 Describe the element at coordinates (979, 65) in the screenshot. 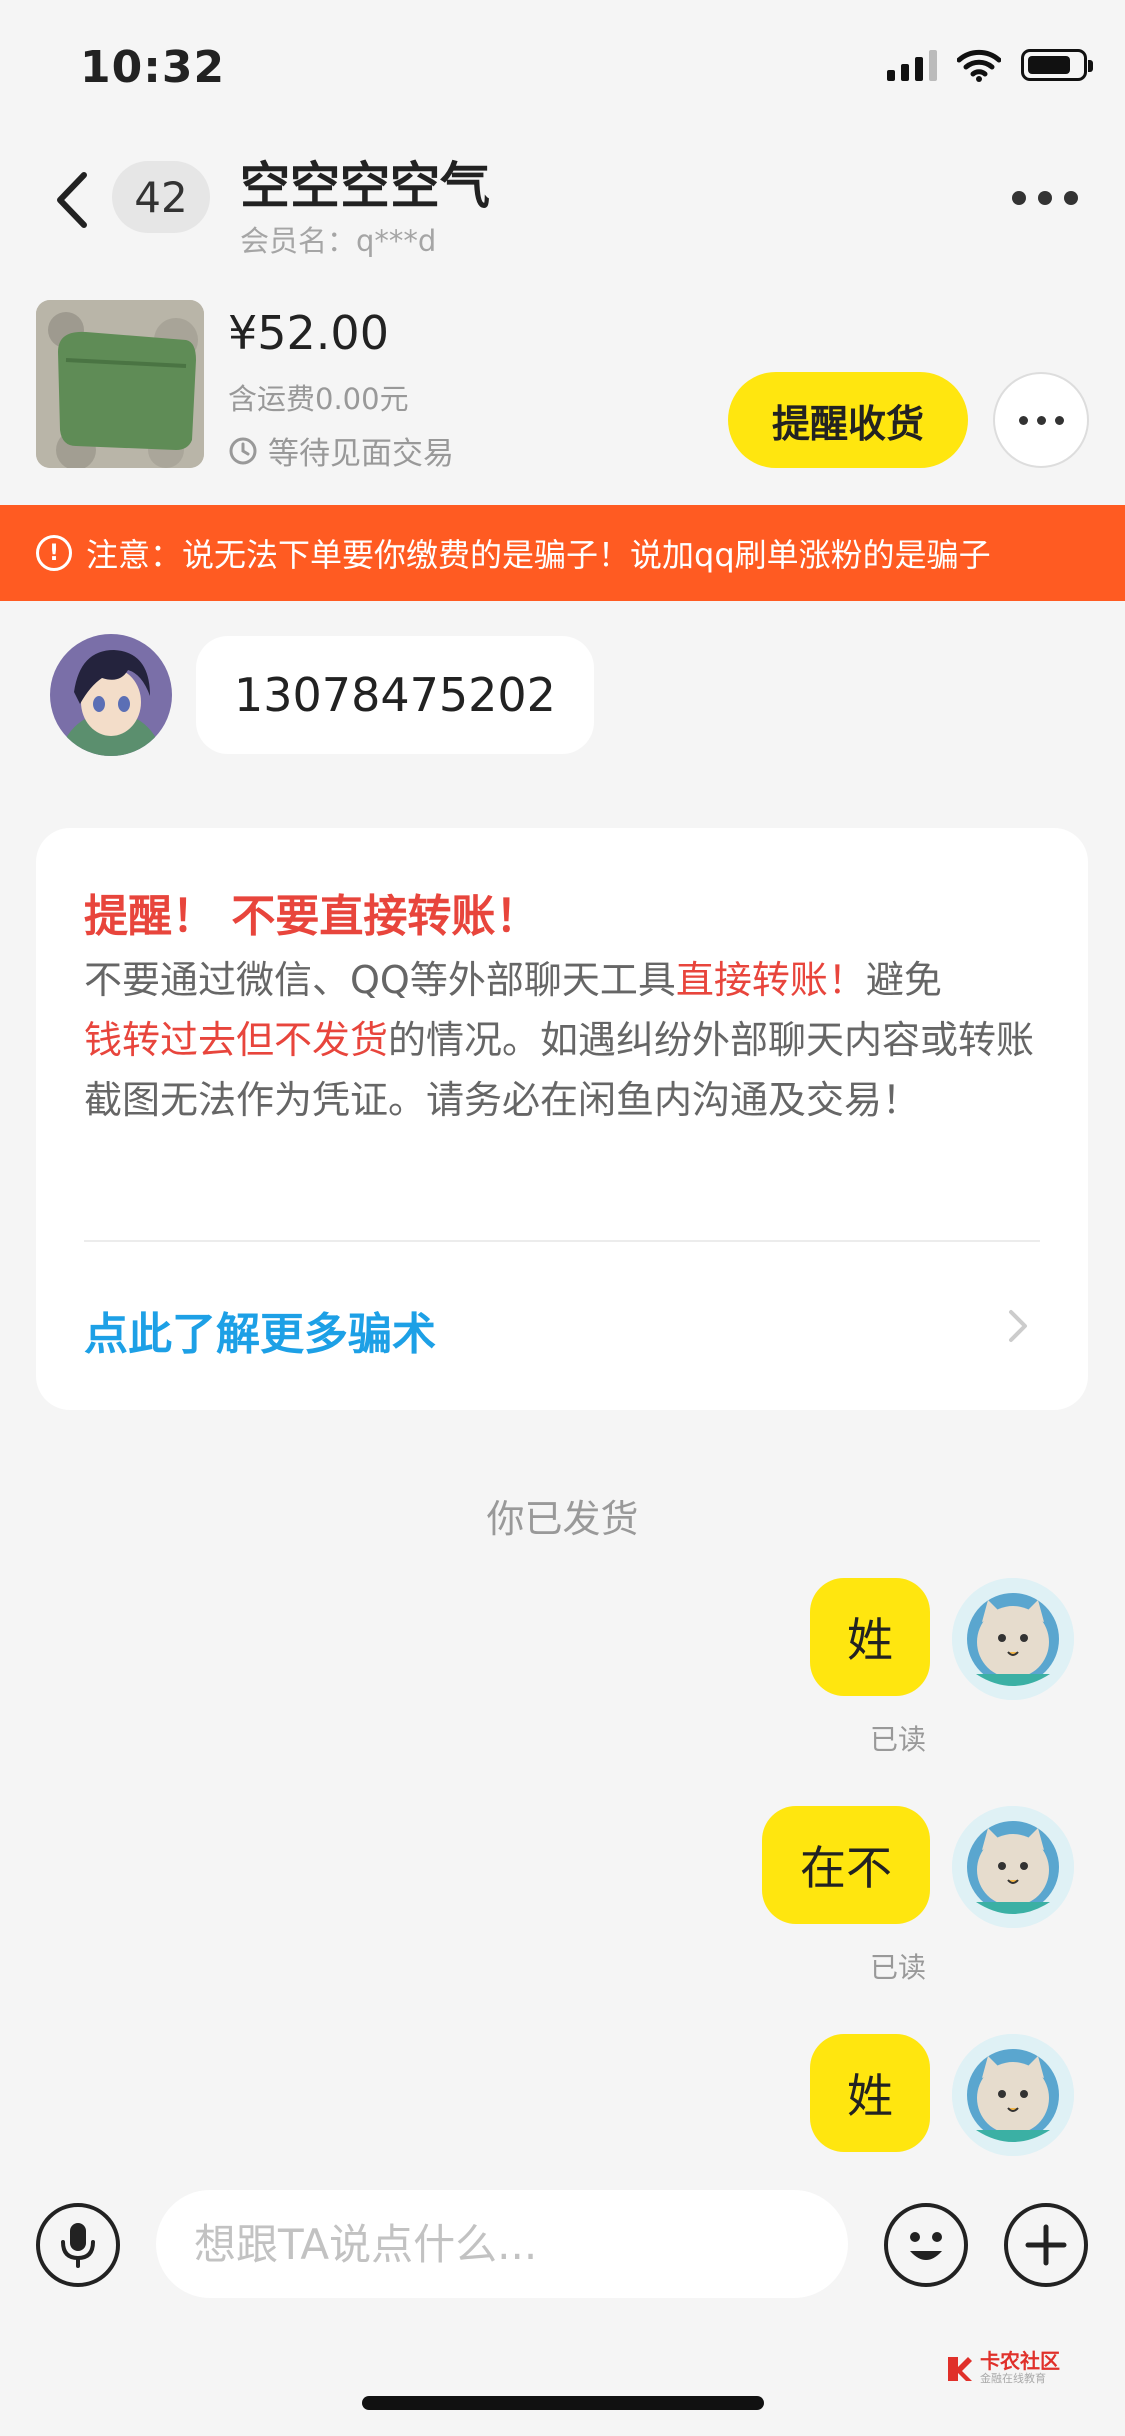

I see `wifi-icon` at that location.